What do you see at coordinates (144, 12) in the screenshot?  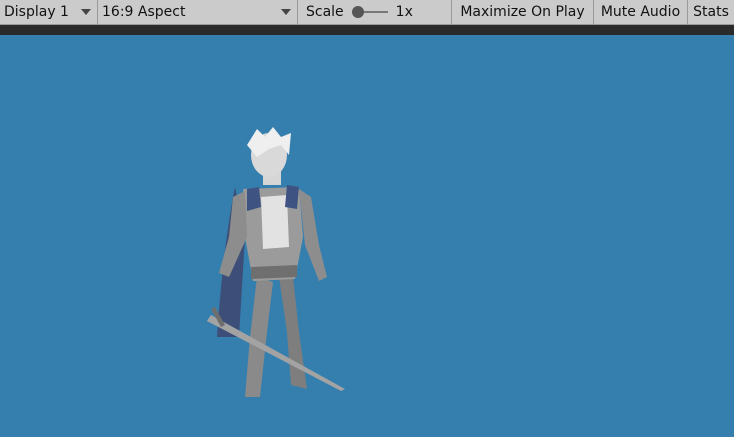 I see `aspect-dropdown-label: 16:9 Aspect` at bounding box center [144, 12].